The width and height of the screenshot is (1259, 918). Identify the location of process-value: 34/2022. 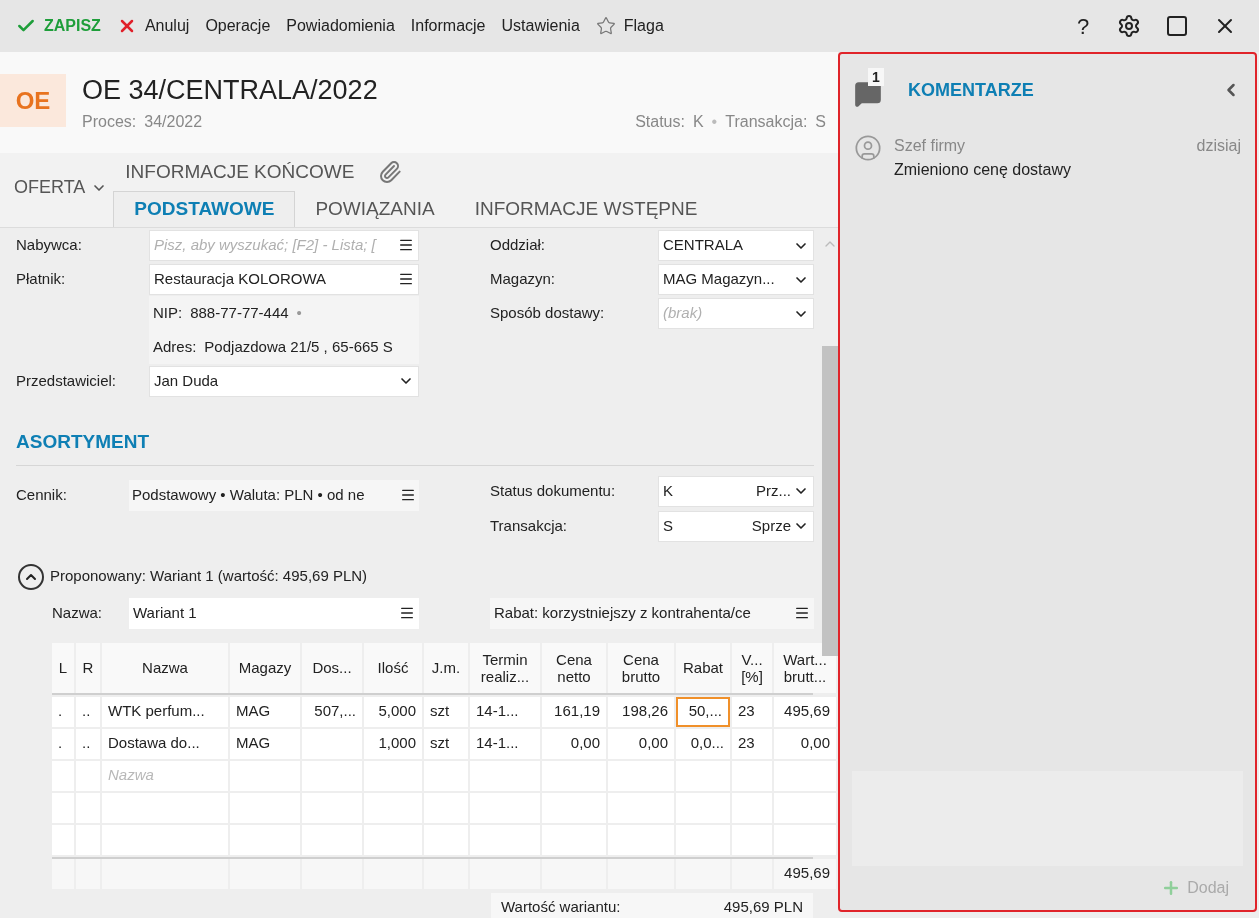
(173, 122).